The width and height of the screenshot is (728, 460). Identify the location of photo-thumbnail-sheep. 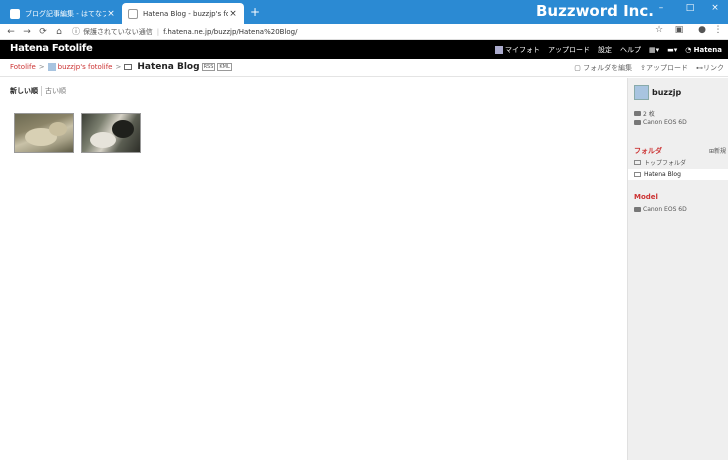
(44, 133).